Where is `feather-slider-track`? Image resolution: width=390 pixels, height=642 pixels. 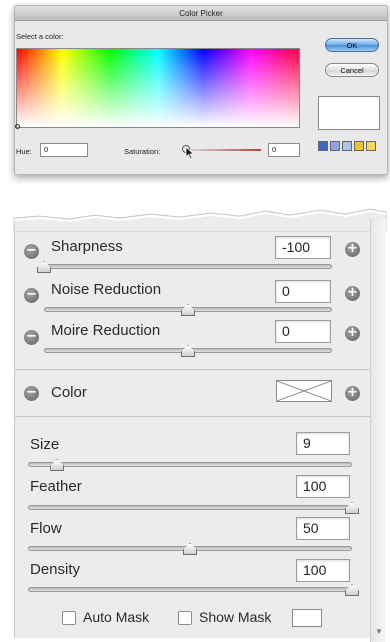 feather-slider-track is located at coordinates (190, 507).